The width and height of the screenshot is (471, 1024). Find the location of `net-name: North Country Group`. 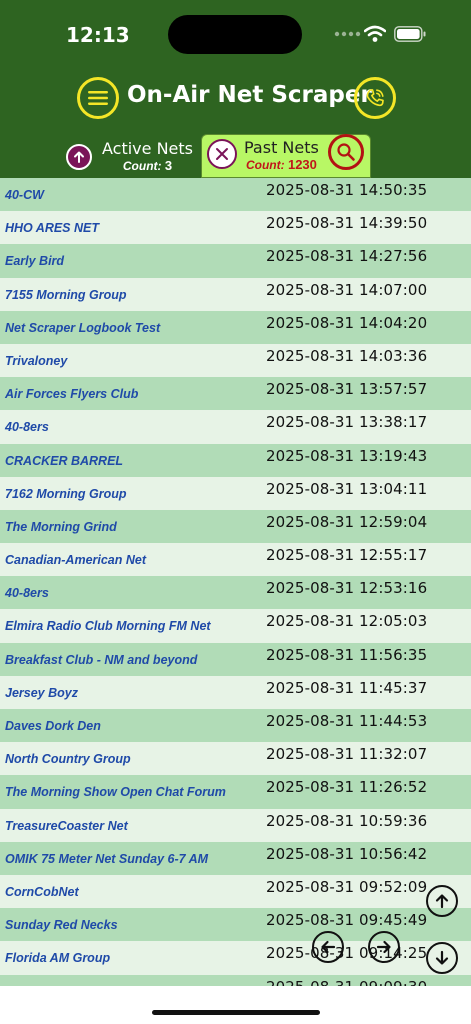

net-name: North Country Group is located at coordinates (68, 759).